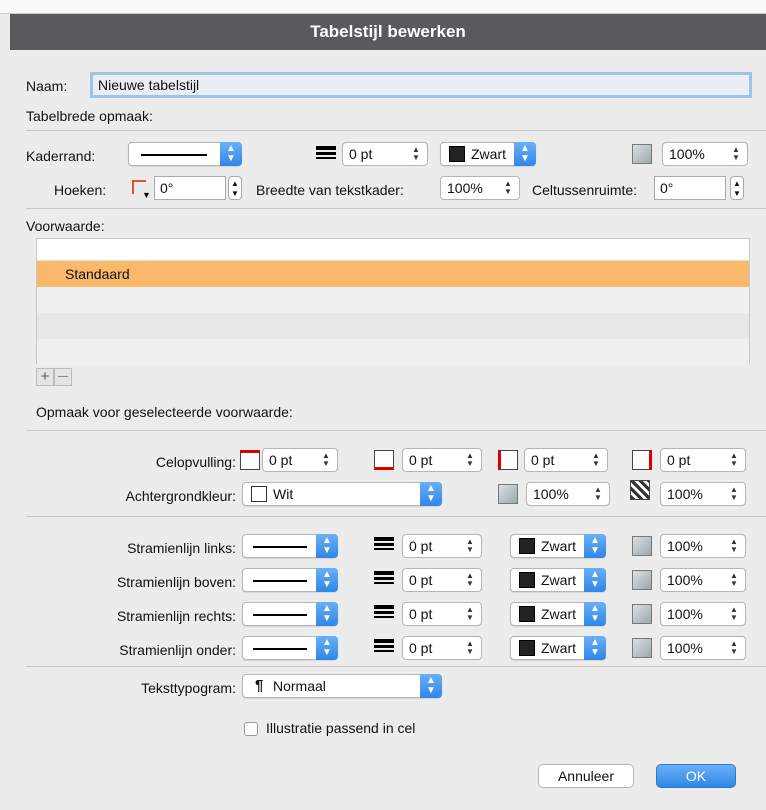 This screenshot has height=810, width=766. What do you see at coordinates (696, 776) in the screenshot?
I see `ok-button: OK` at bounding box center [696, 776].